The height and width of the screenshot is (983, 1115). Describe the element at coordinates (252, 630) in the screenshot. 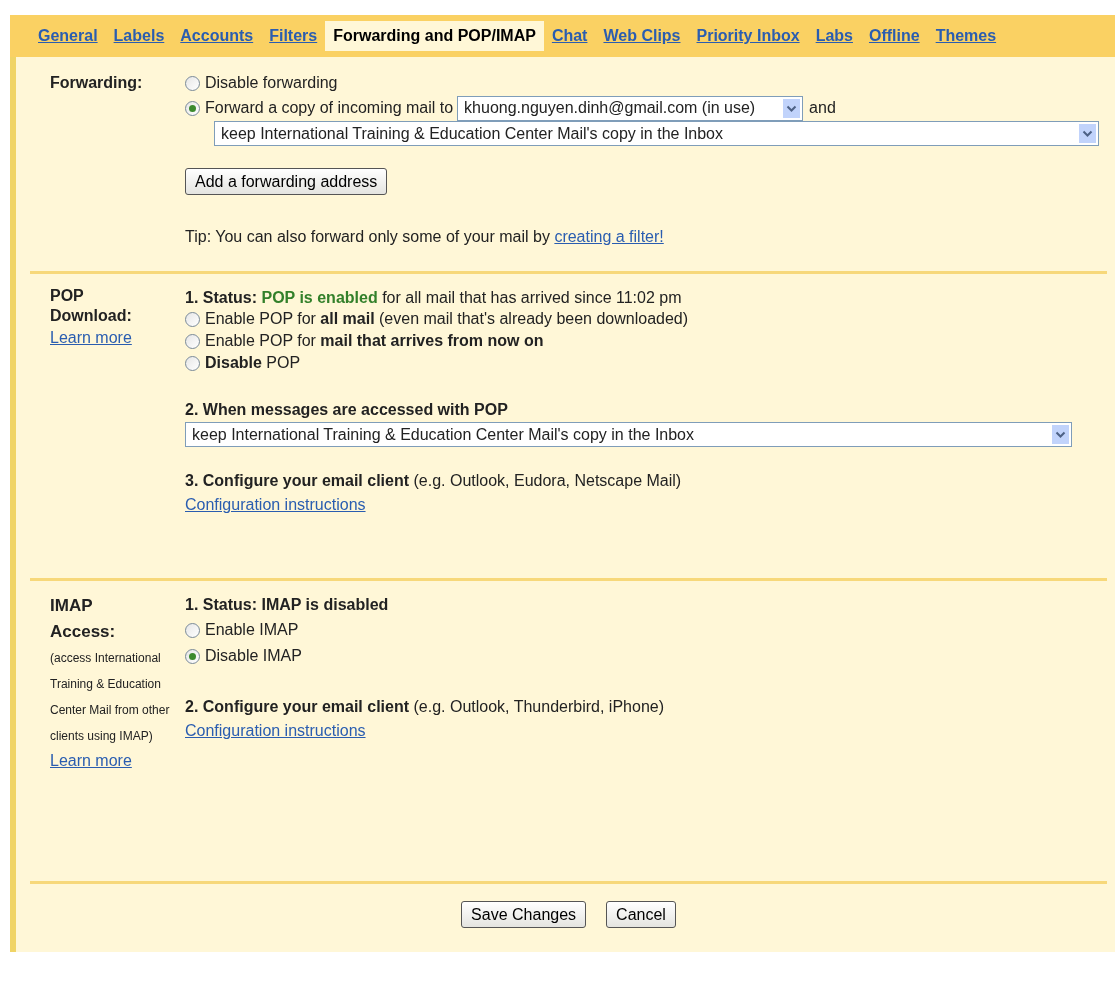

I see `option-label: Enable IMAP` at that location.